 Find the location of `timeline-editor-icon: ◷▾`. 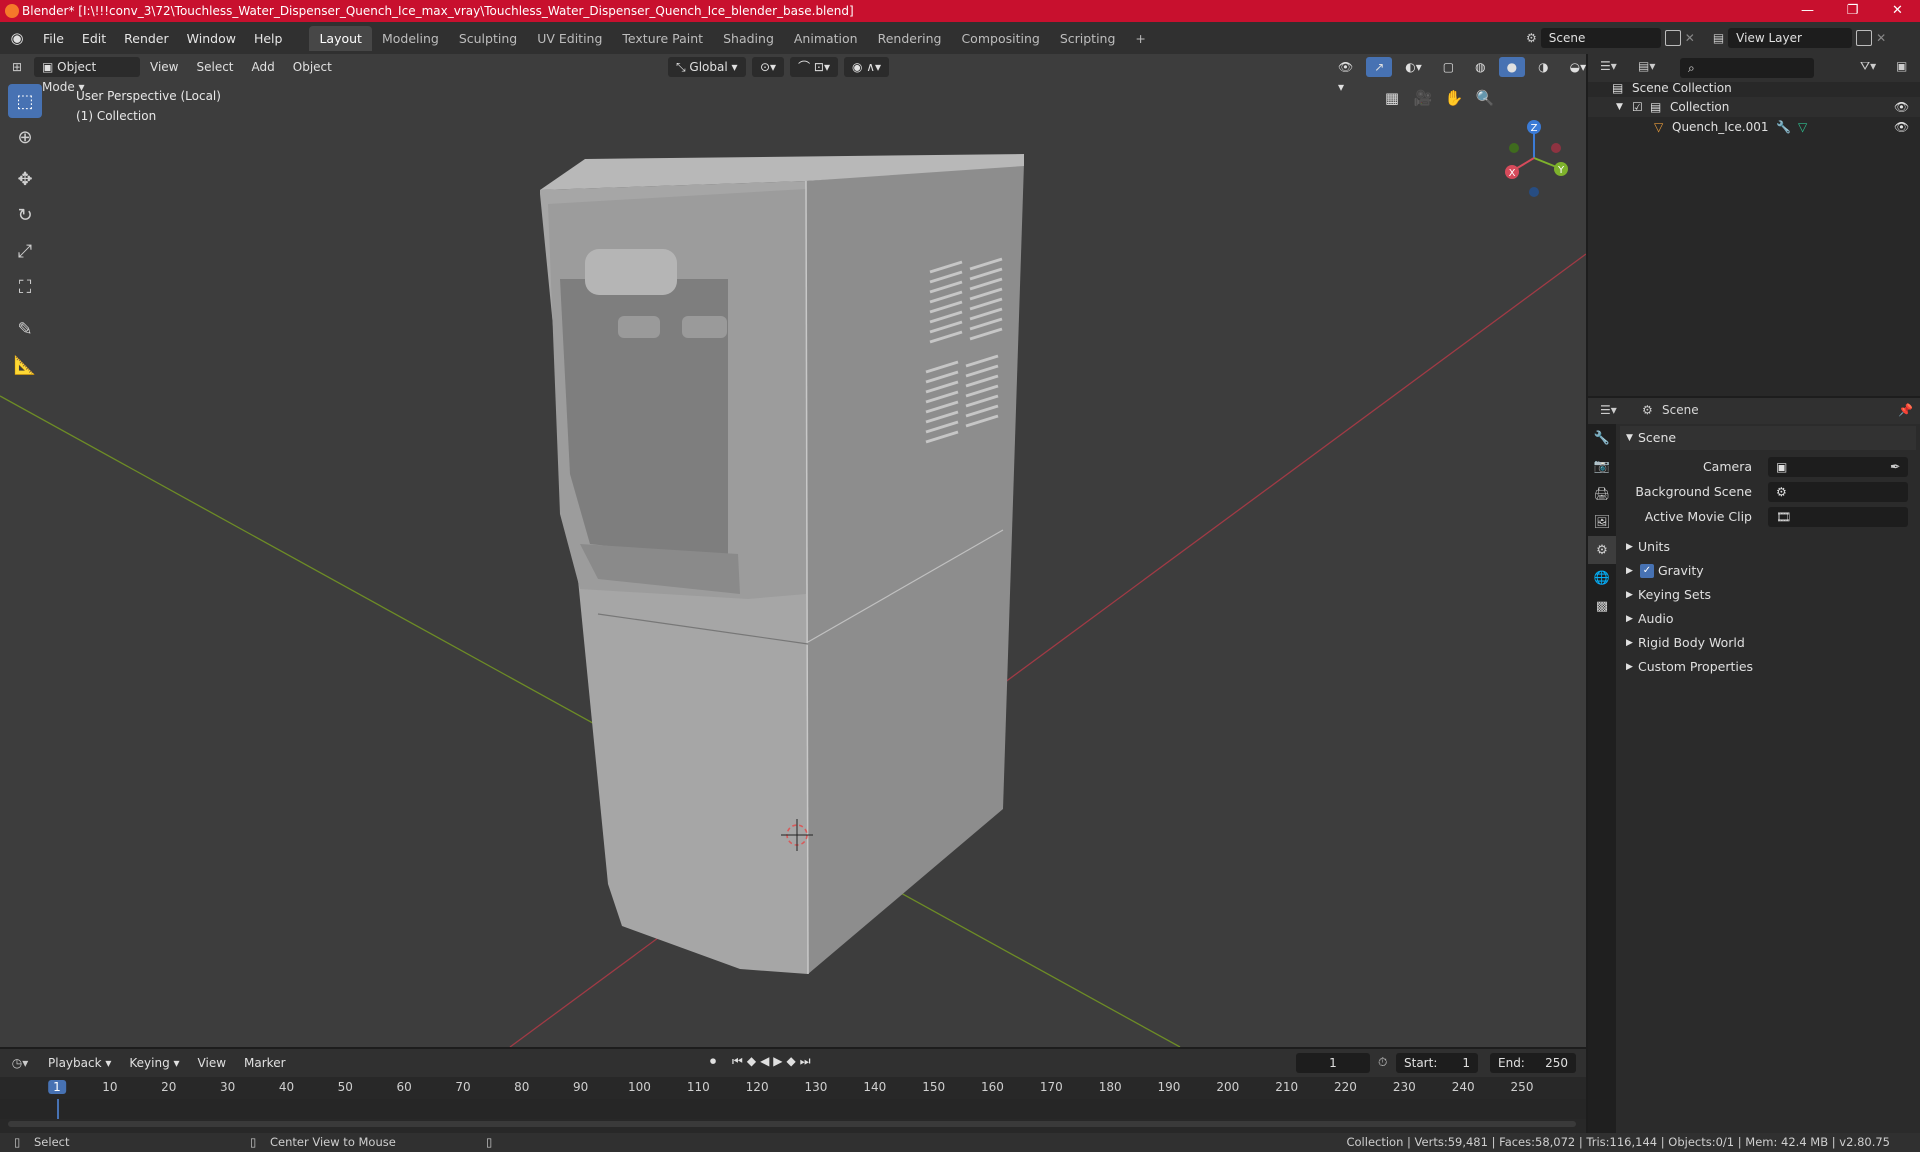

timeline-editor-icon: ◷▾ is located at coordinates (20, 1063).